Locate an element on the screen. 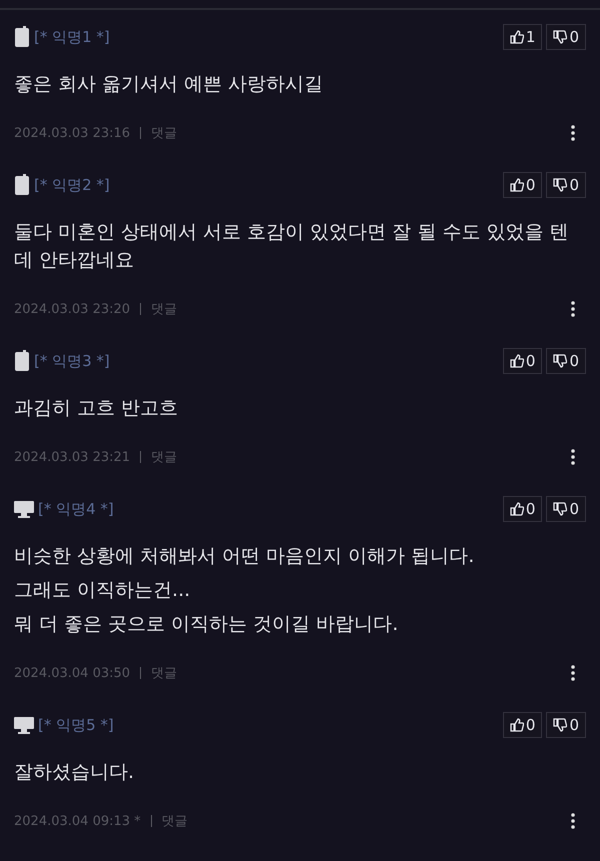 Image resolution: width=600 pixels, height=861 pixels. comment-date: 2024.03.04 03:50 is located at coordinates (72, 673).